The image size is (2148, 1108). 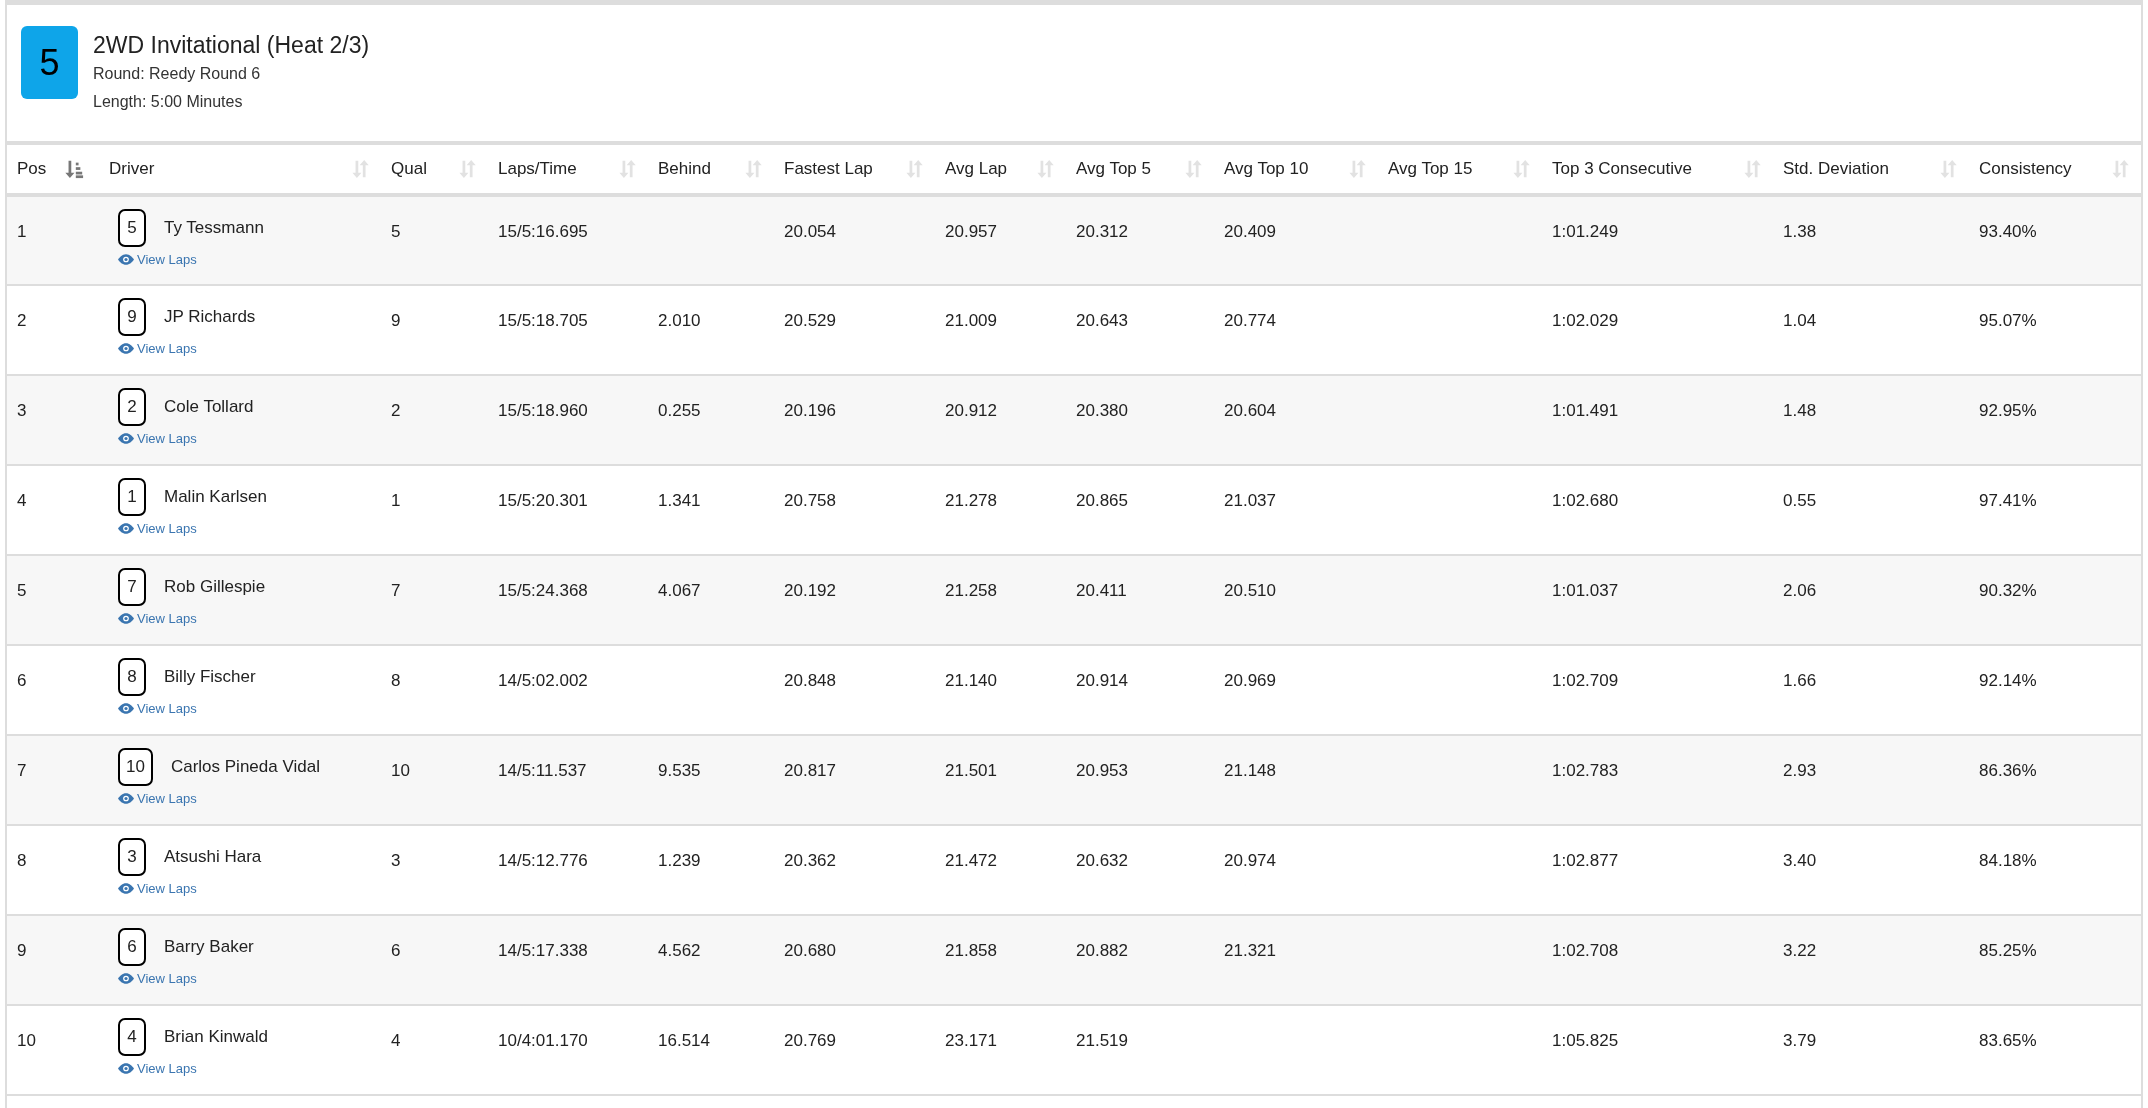 What do you see at coordinates (971, 770) in the screenshot?
I see `table-cell: 21.501` at bounding box center [971, 770].